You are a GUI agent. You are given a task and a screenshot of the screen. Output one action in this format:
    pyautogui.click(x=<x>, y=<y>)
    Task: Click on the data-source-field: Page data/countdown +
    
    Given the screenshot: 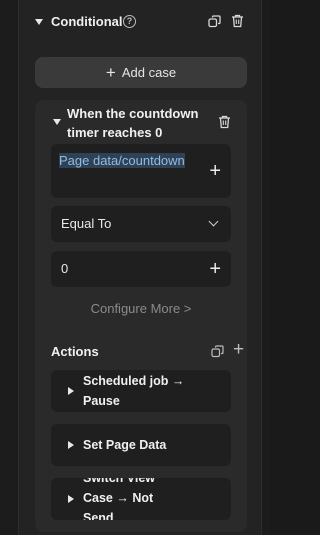 What is the action you would take?
    pyautogui.click(x=141, y=171)
    